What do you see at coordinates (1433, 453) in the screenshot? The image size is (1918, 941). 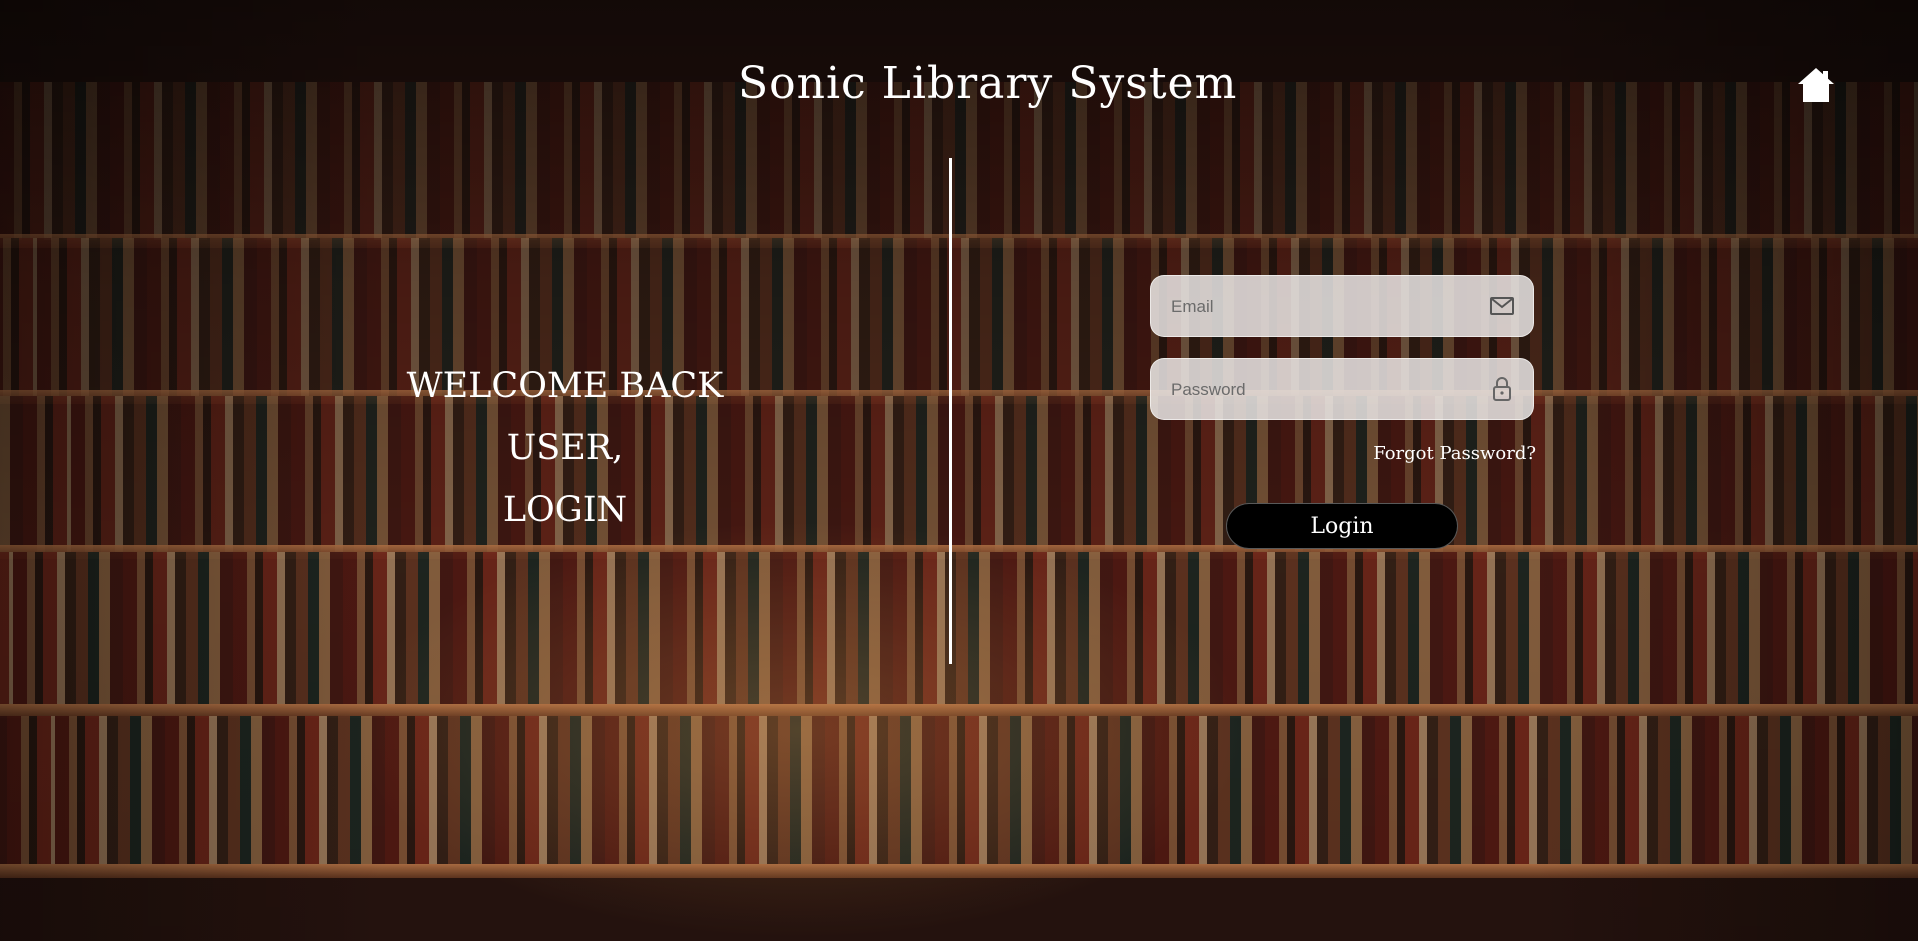 I see `forgot-password-link: Forgot Password?` at bounding box center [1433, 453].